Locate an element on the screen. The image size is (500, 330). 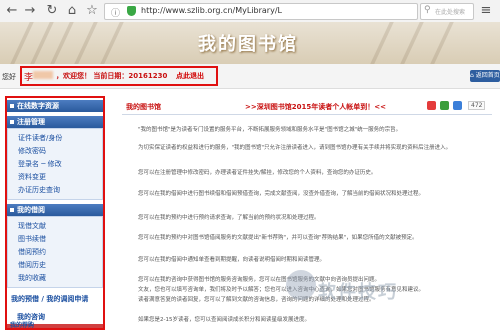
greeting-label: 您好 is located at coordinates (9, 77).